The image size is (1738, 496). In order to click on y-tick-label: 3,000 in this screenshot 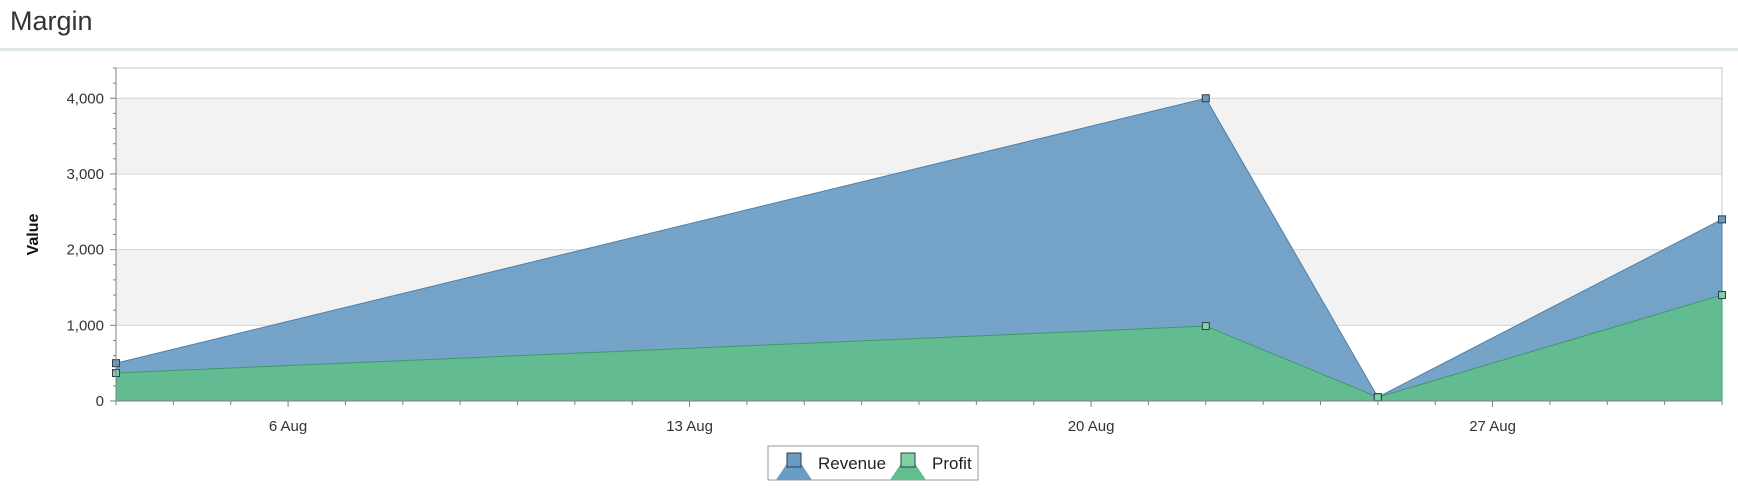, I will do `click(85, 174)`.